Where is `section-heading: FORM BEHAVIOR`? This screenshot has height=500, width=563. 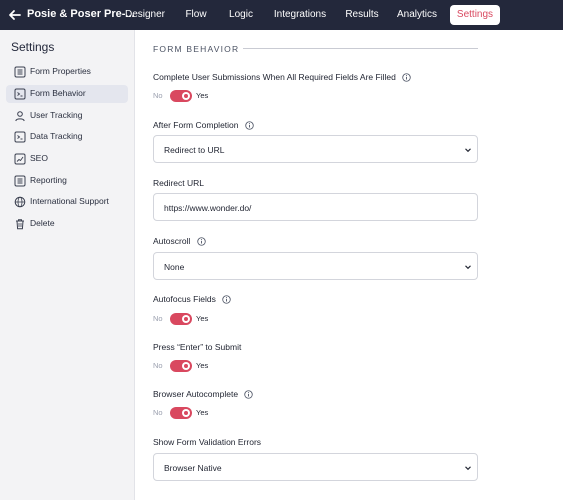
section-heading: FORM BEHAVIOR is located at coordinates (196, 49).